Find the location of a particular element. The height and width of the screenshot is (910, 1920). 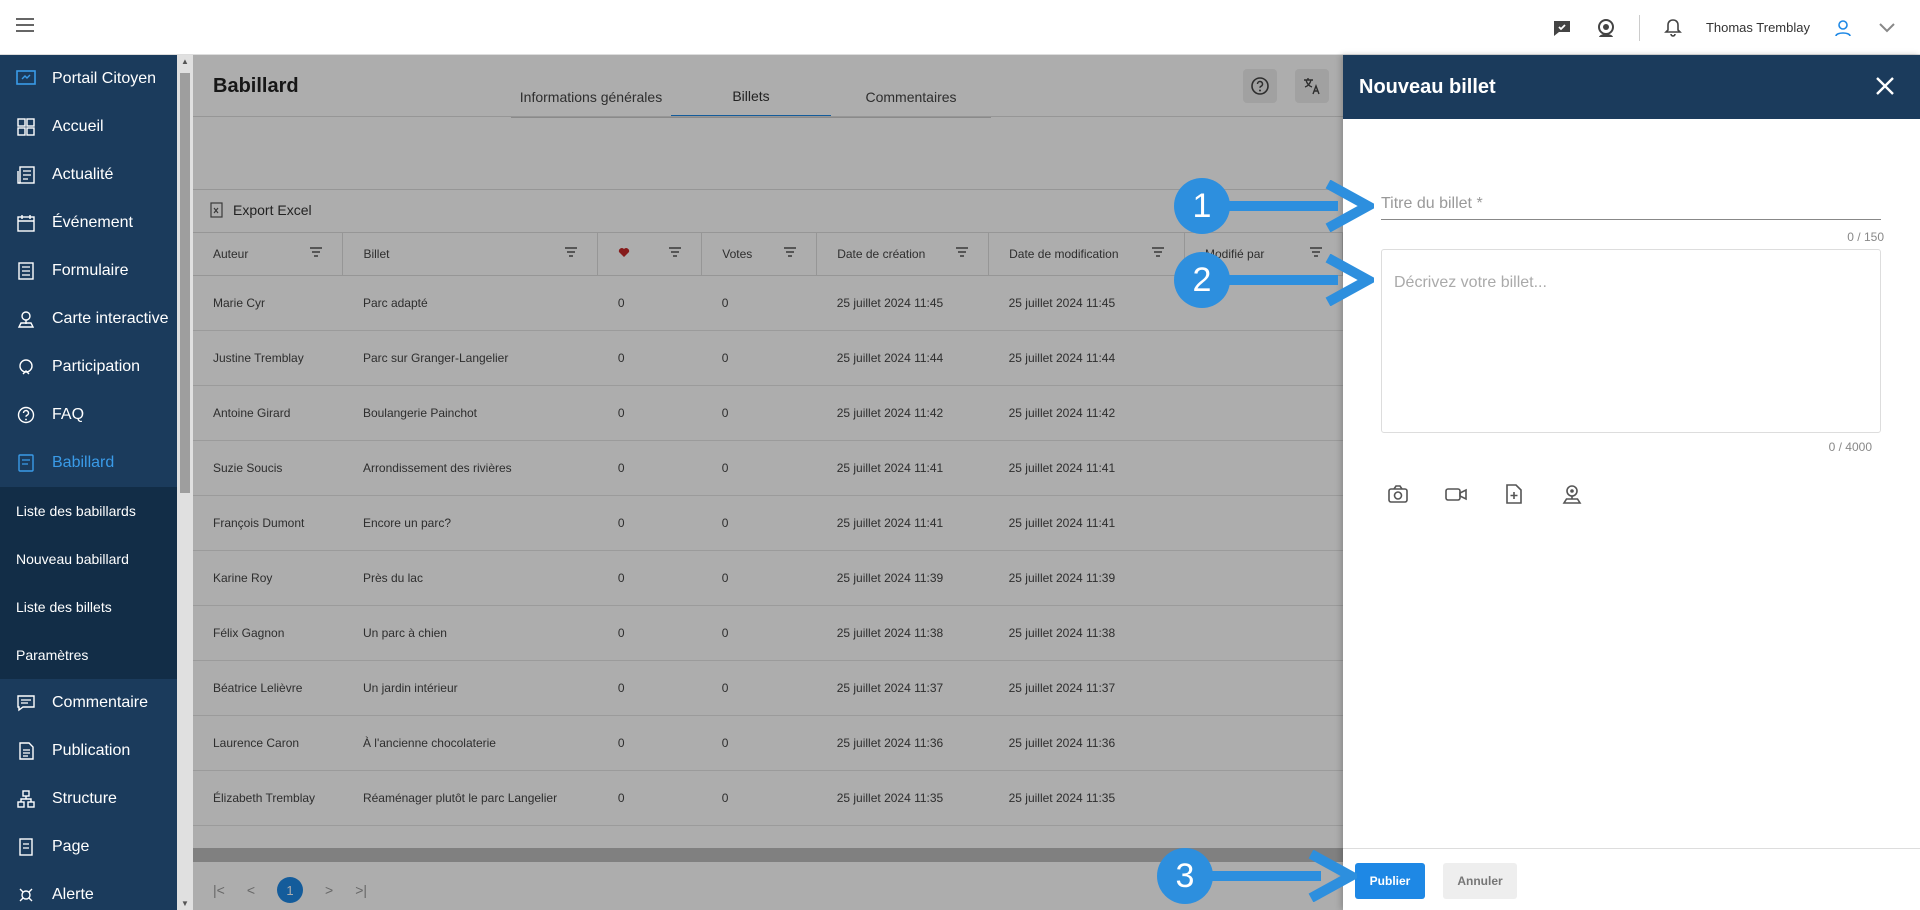

sidebar-item-formulaire: Formulaire is located at coordinates (88, 271).